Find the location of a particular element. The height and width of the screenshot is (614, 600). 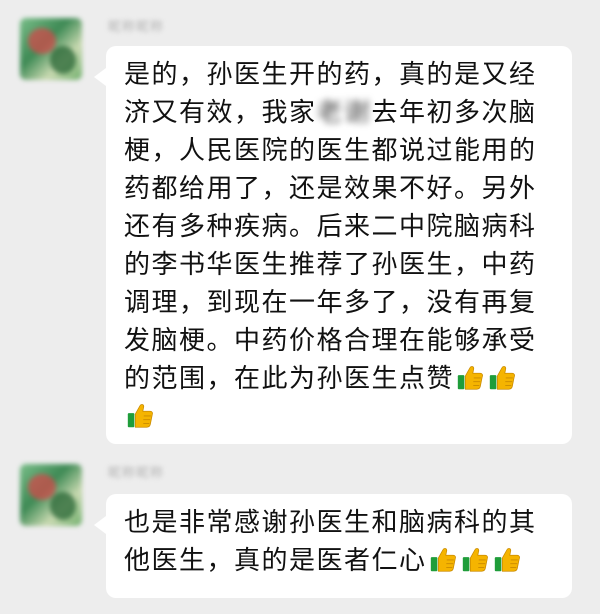

message-line: 调理，到现在一年多了，没有再复 is located at coordinates (330, 303).